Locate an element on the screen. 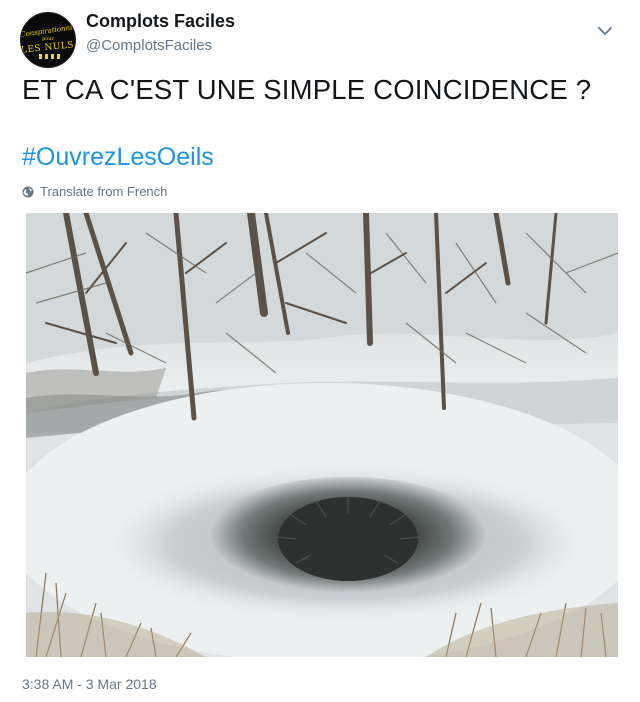 This screenshot has height=702, width=640. hashtag-link: #OuvrezLesOeils is located at coordinates (118, 157).